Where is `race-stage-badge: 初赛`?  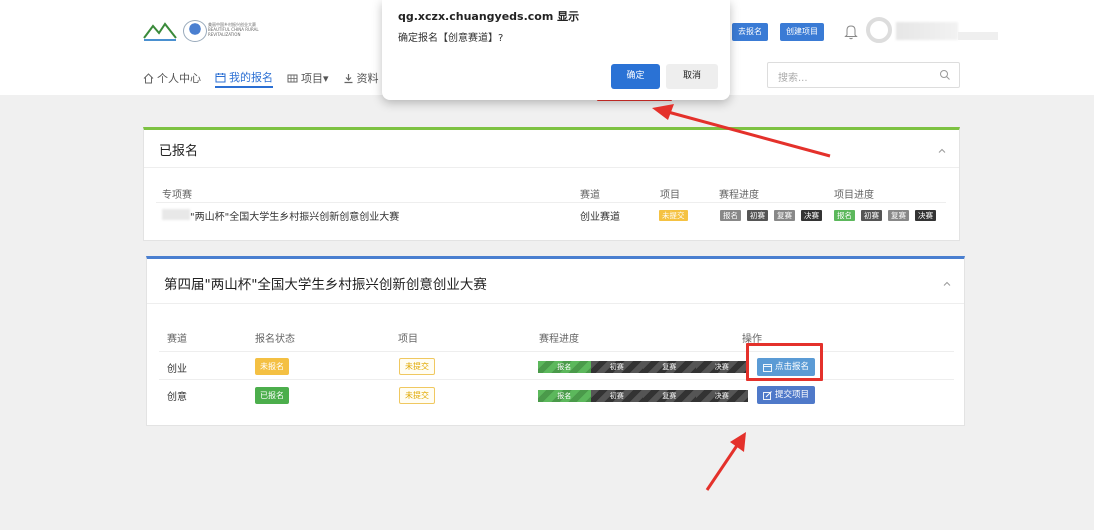
race-stage-badge: 初赛 is located at coordinates (757, 215).